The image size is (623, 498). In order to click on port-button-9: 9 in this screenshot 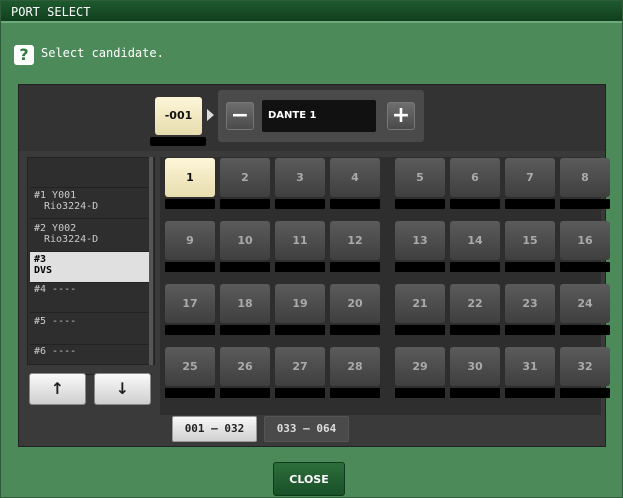, I will do `click(190, 246)`.